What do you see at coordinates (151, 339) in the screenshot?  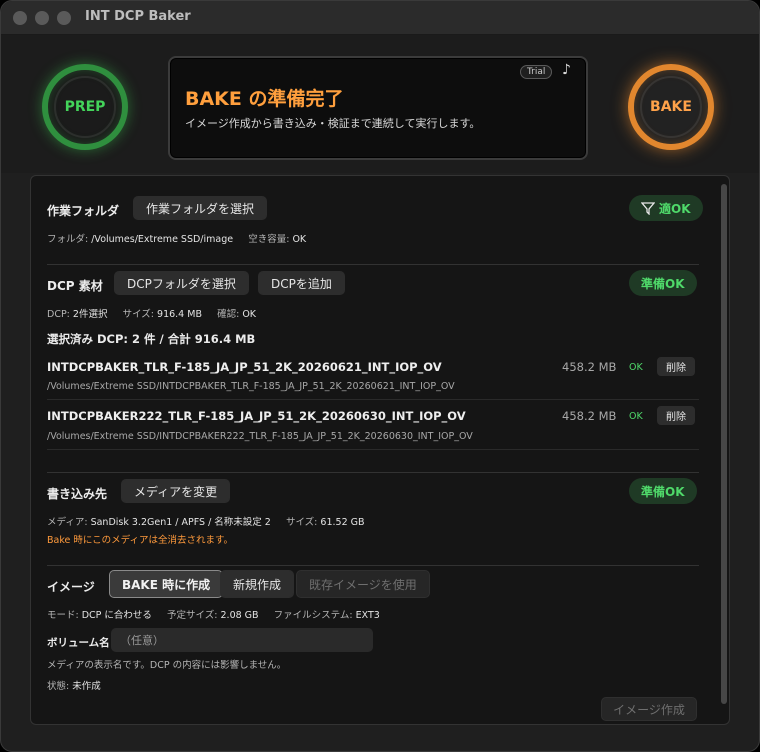 I see `dcp-selected-summary: 選択済み DCP: 2 件 / 合計 916.4 MB` at bounding box center [151, 339].